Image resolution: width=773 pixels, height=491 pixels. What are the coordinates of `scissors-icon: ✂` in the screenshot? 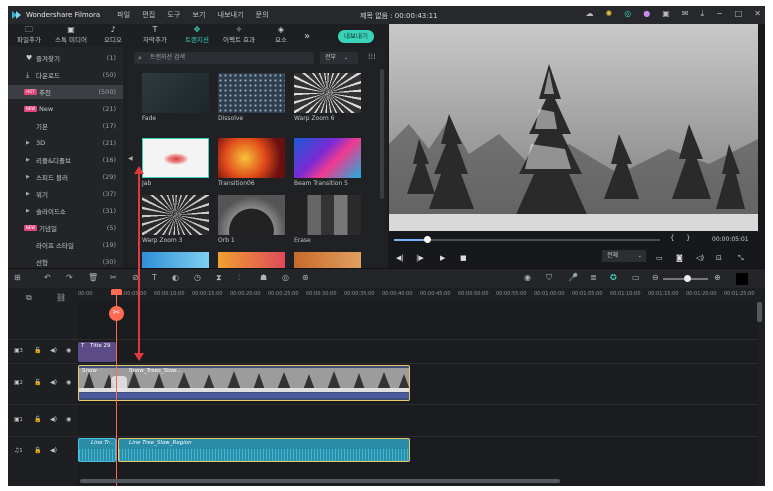 It's located at (116, 313).